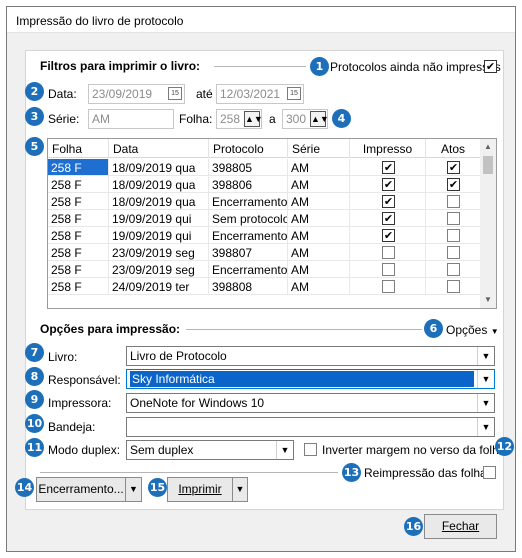  Describe the element at coordinates (78, 148) in the screenshot. I see `col-folha: Folha` at that location.